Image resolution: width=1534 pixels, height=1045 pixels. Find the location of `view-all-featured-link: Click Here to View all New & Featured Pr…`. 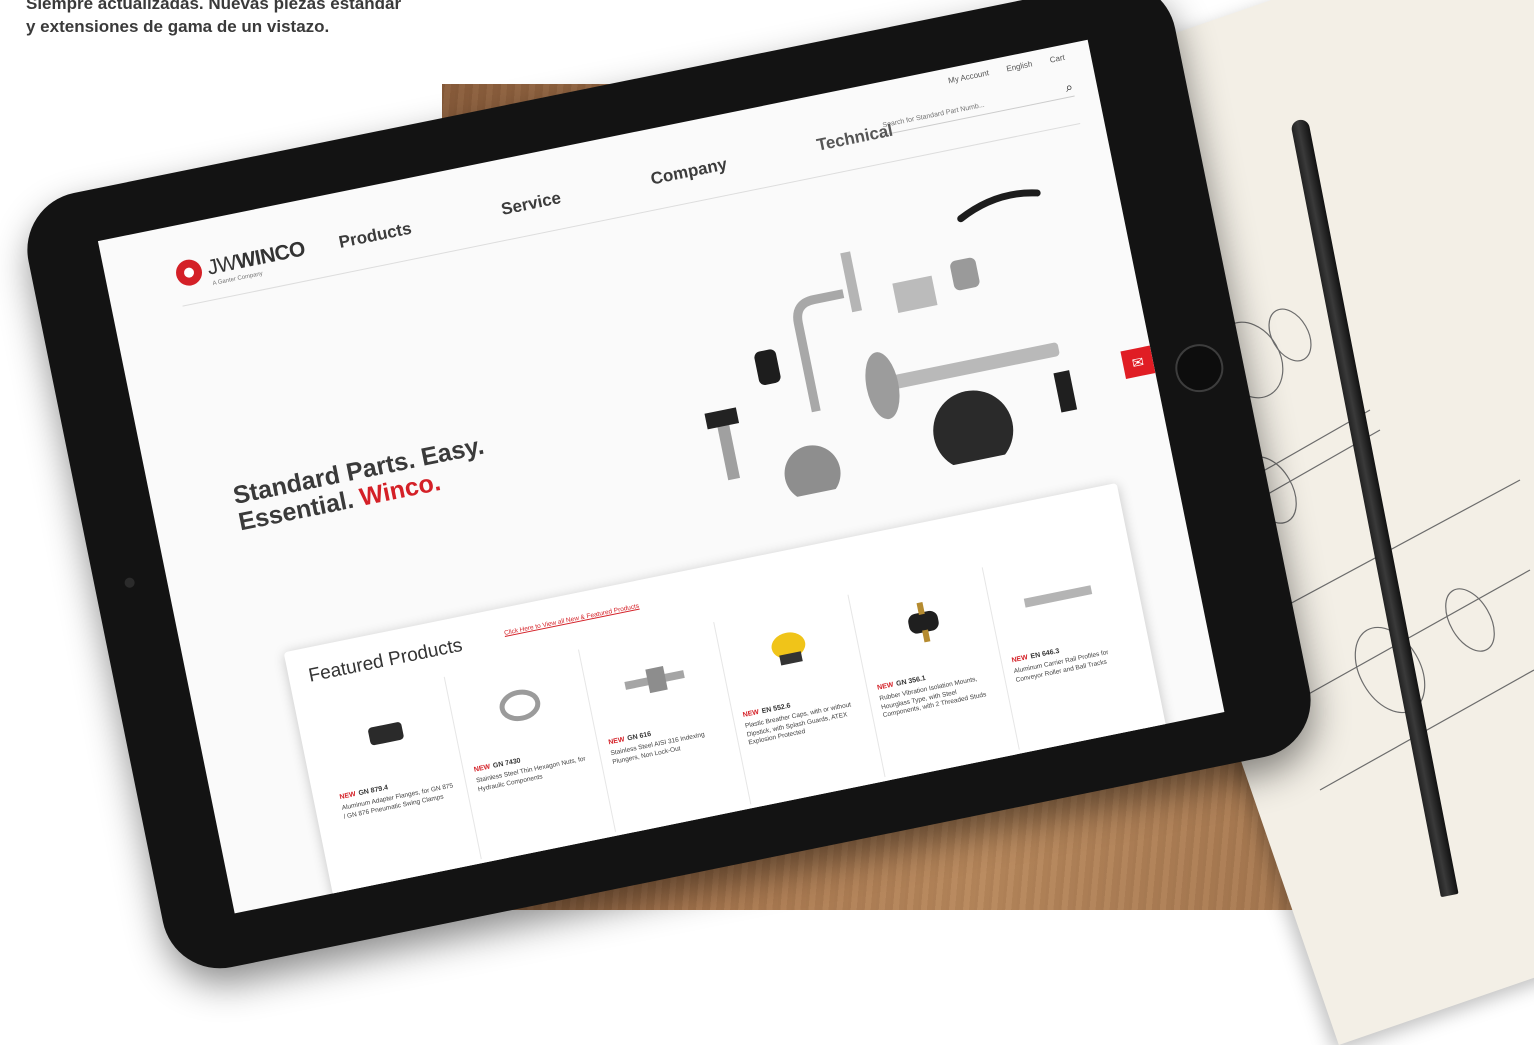

view-all-featured-link: Click Here to View all New & Featured Pr… is located at coordinates (572, 620).